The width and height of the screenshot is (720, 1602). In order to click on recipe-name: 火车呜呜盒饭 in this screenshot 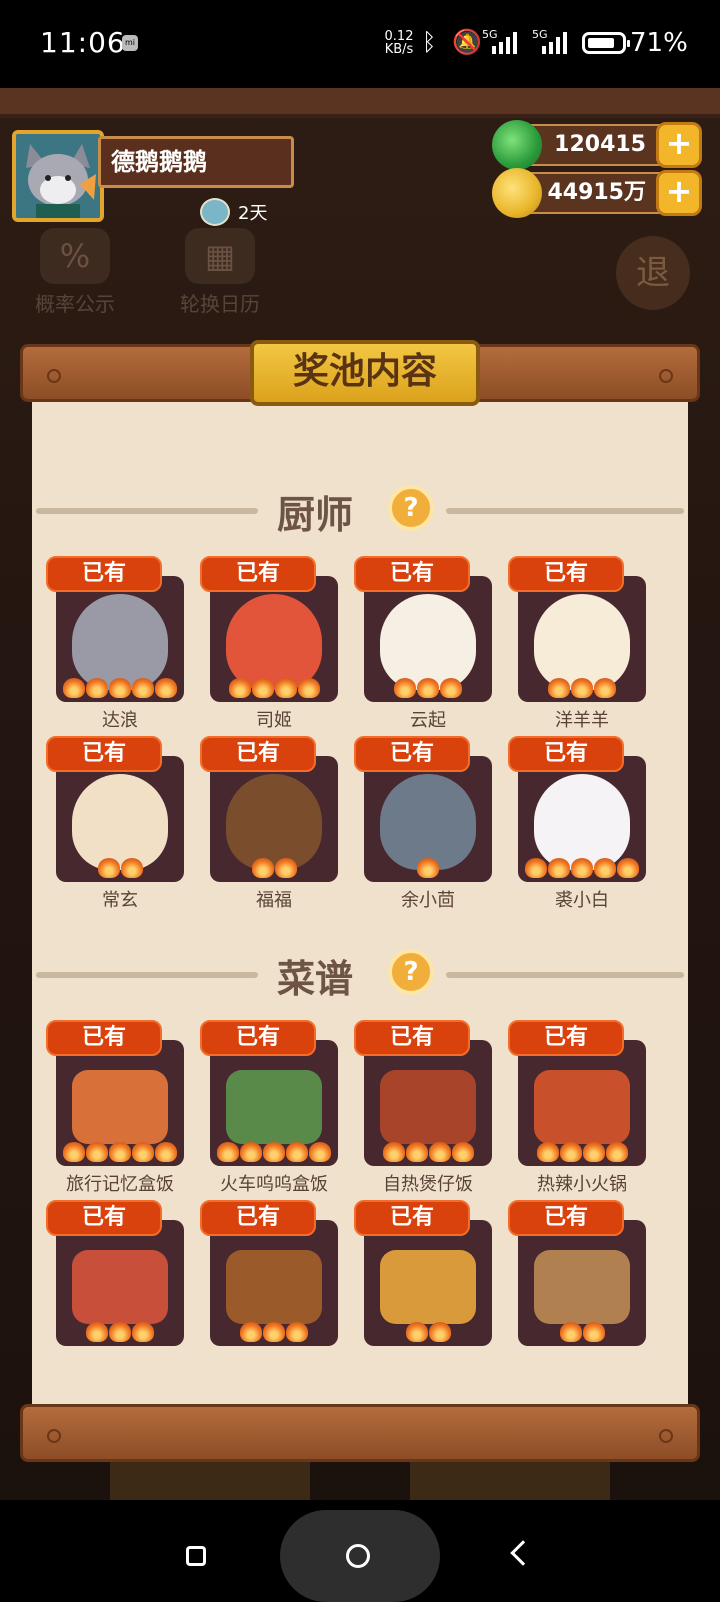, I will do `click(274, 1184)`.